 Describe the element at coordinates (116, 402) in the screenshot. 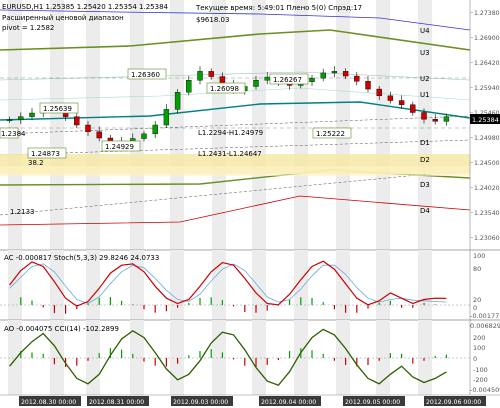

I see `time-tick-label: 2012.08.31 00:00` at that location.